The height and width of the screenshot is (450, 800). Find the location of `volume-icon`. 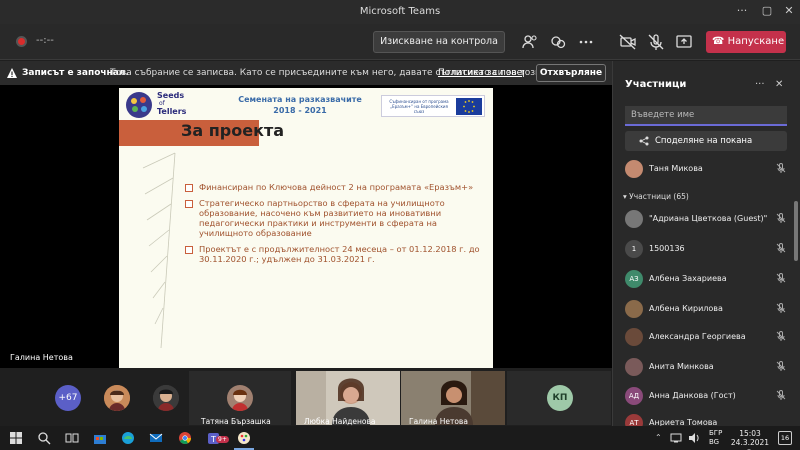

volume-icon is located at coordinates (694, 438).